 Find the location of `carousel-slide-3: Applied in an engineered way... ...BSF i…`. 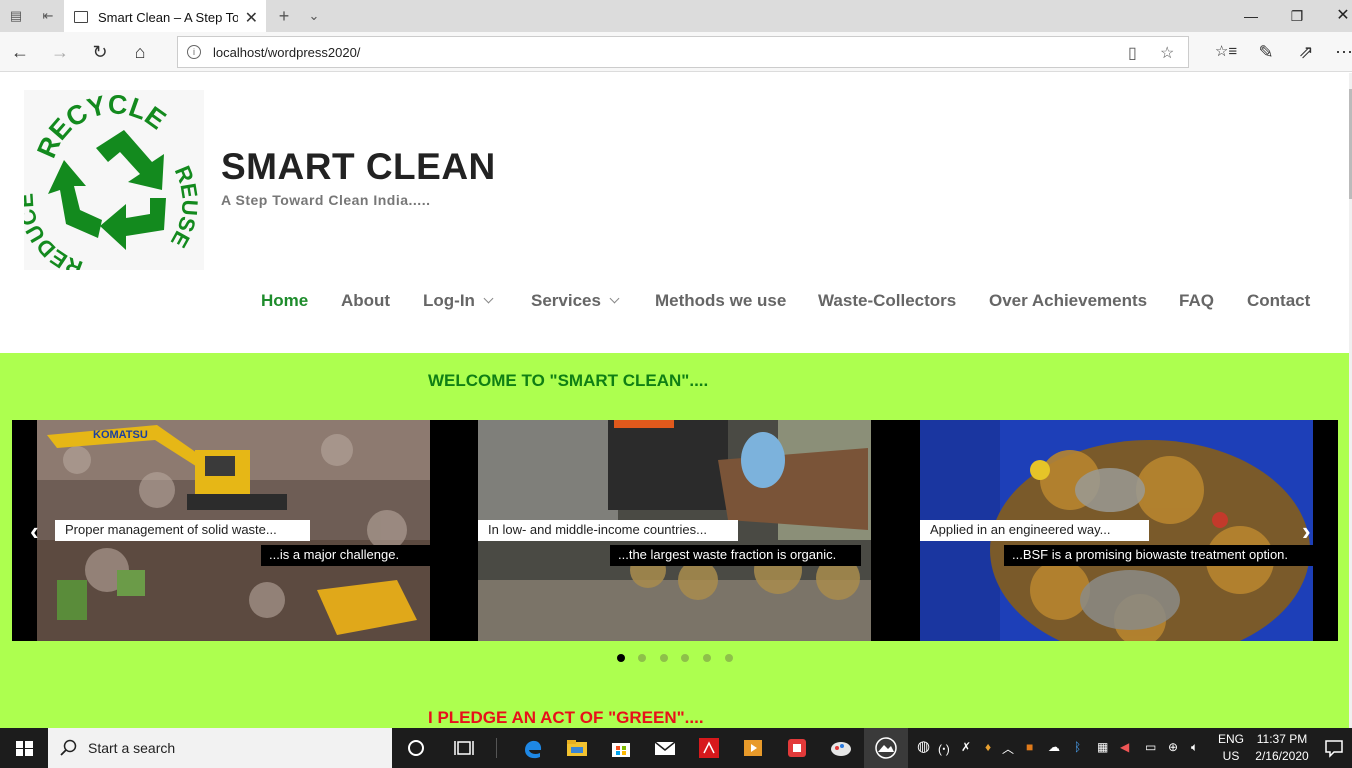

carousel-slide-3: Applied in an engineered way... ...BSF i… is located at coordinates (1116, 530).